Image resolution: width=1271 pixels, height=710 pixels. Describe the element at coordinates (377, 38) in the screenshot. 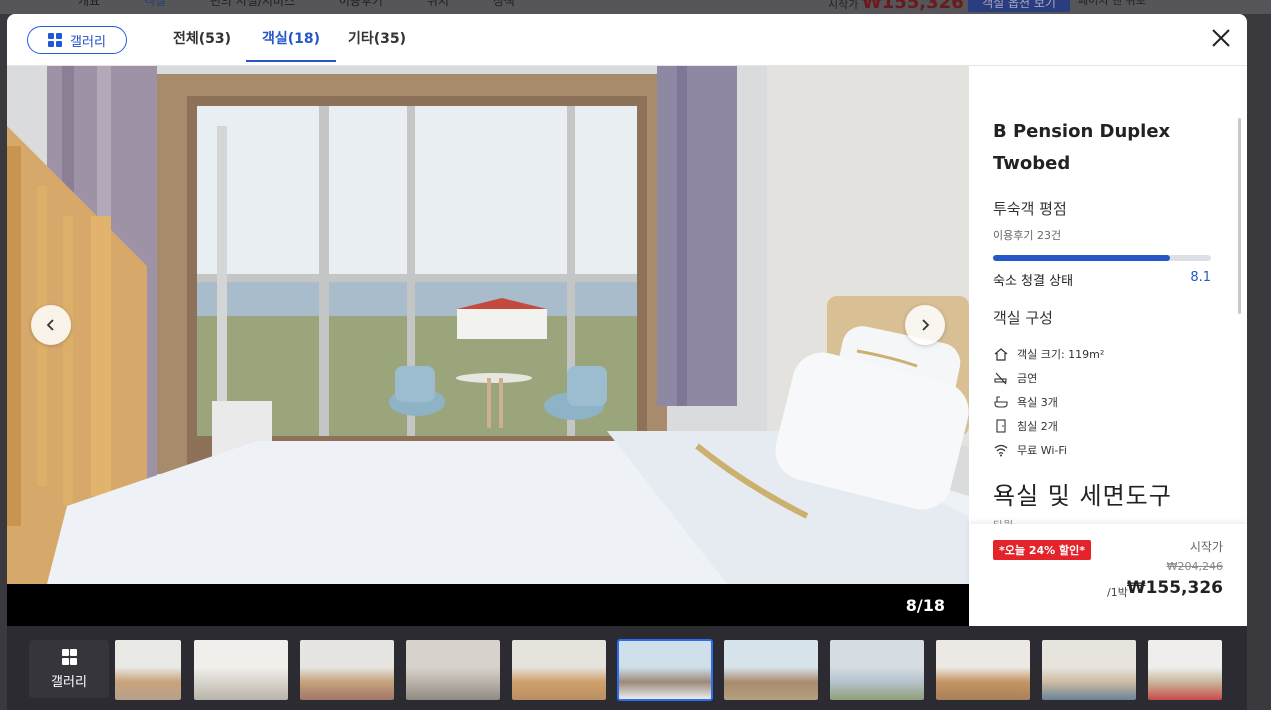

I see `tab-other: 기타(35)` at that location.